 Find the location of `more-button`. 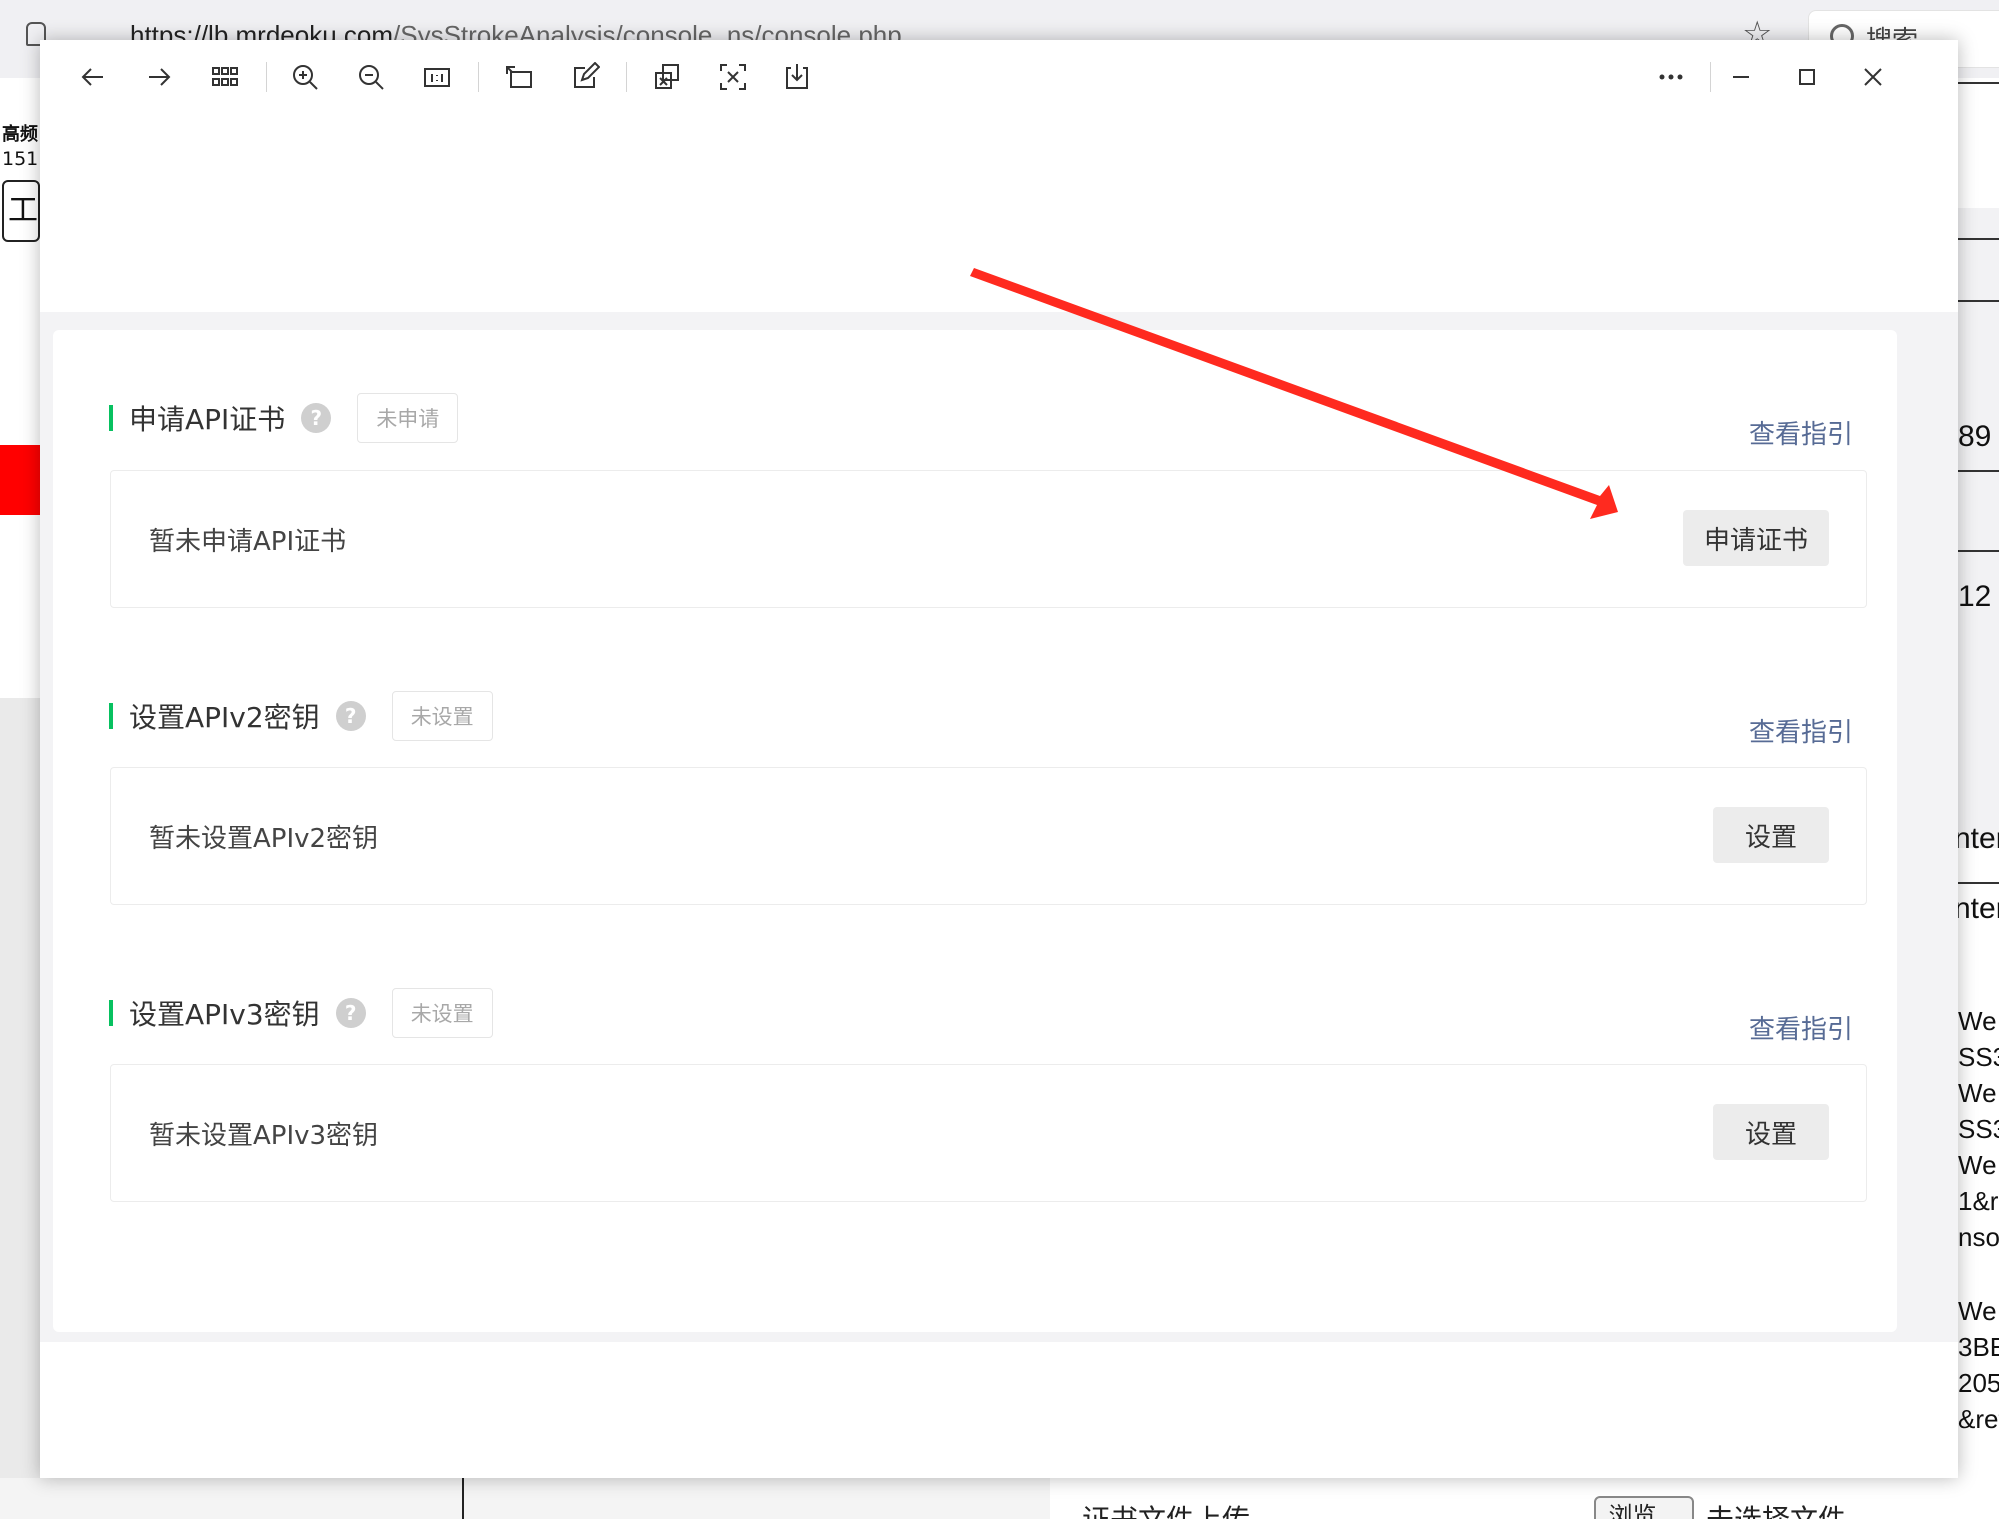

more-button is located at coordinates (1671, 77).